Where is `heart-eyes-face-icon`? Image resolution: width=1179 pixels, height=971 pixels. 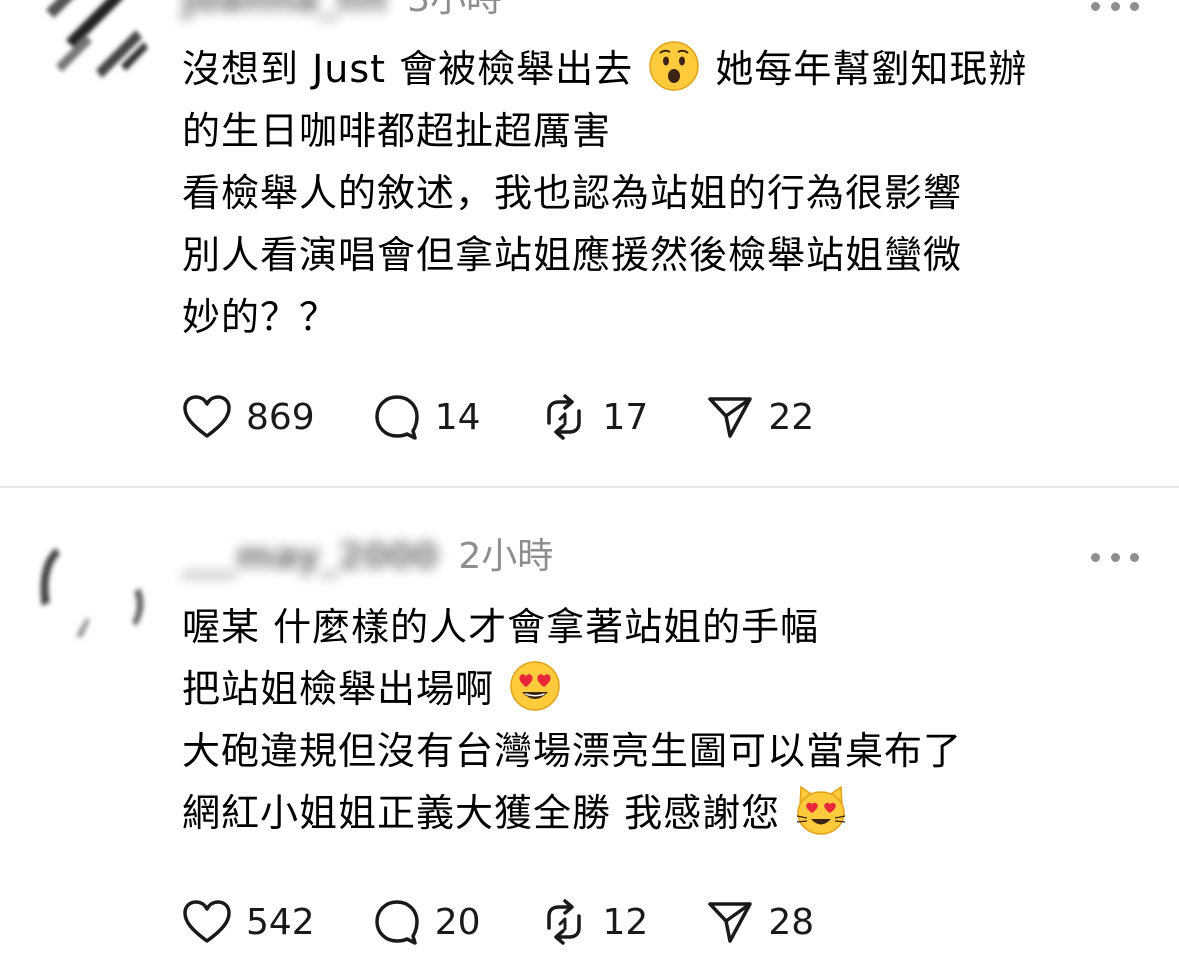
heart-eyes-face-icon is located at coordinates (535, 686).